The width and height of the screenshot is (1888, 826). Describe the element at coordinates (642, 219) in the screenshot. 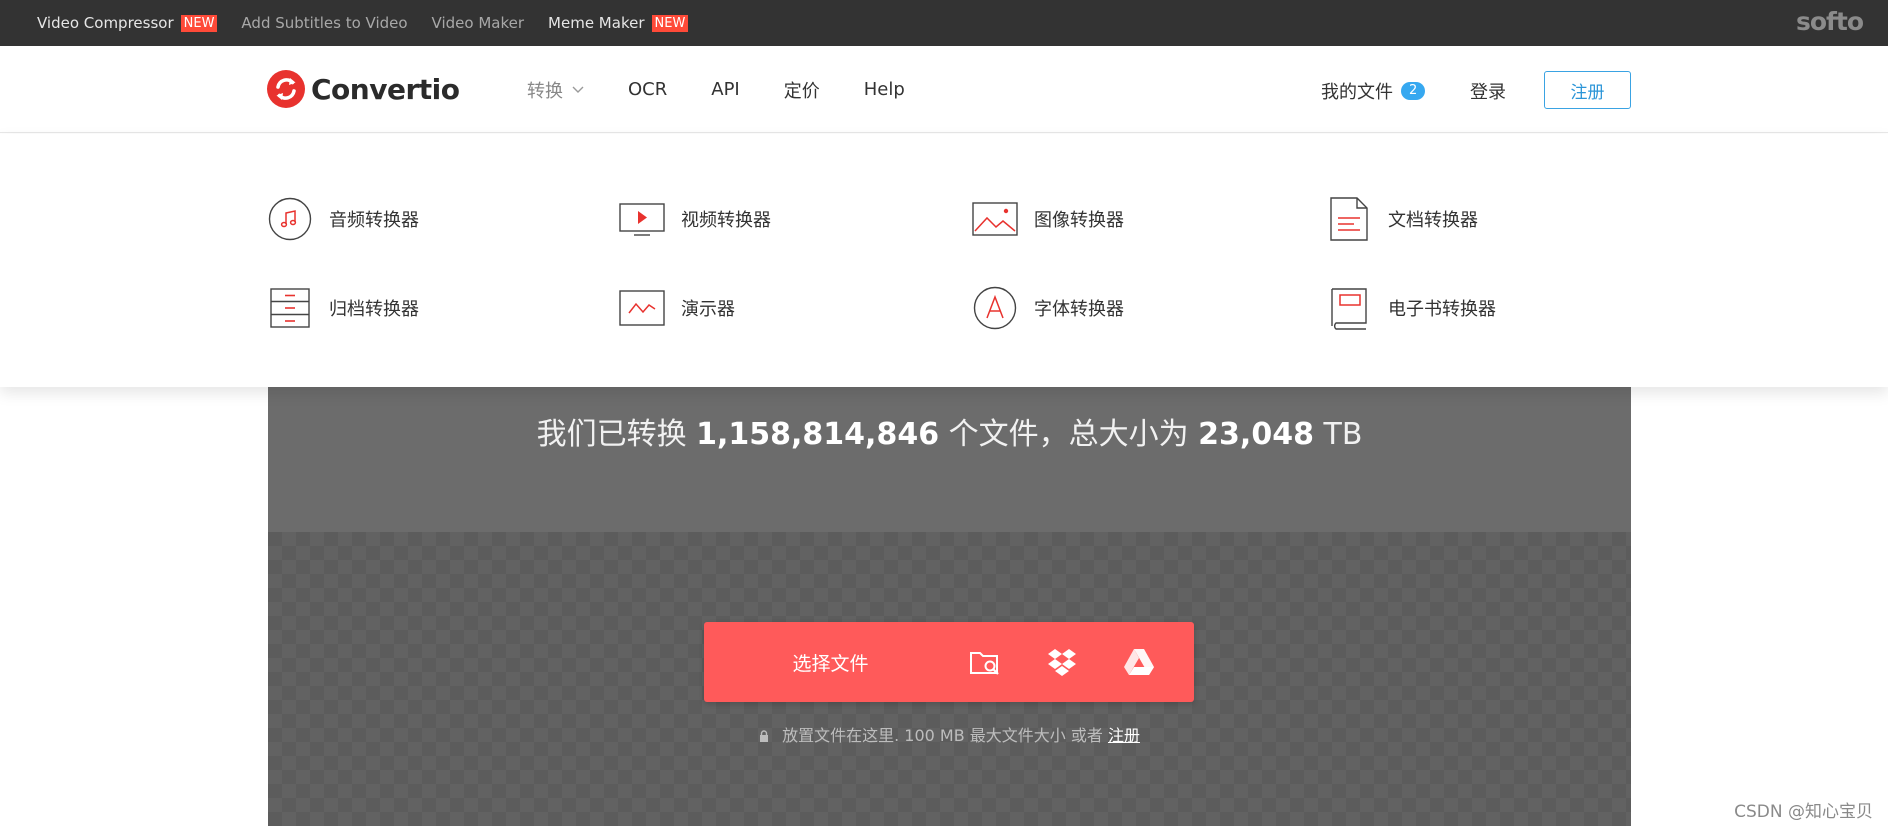

I see `video-icon` at that location.